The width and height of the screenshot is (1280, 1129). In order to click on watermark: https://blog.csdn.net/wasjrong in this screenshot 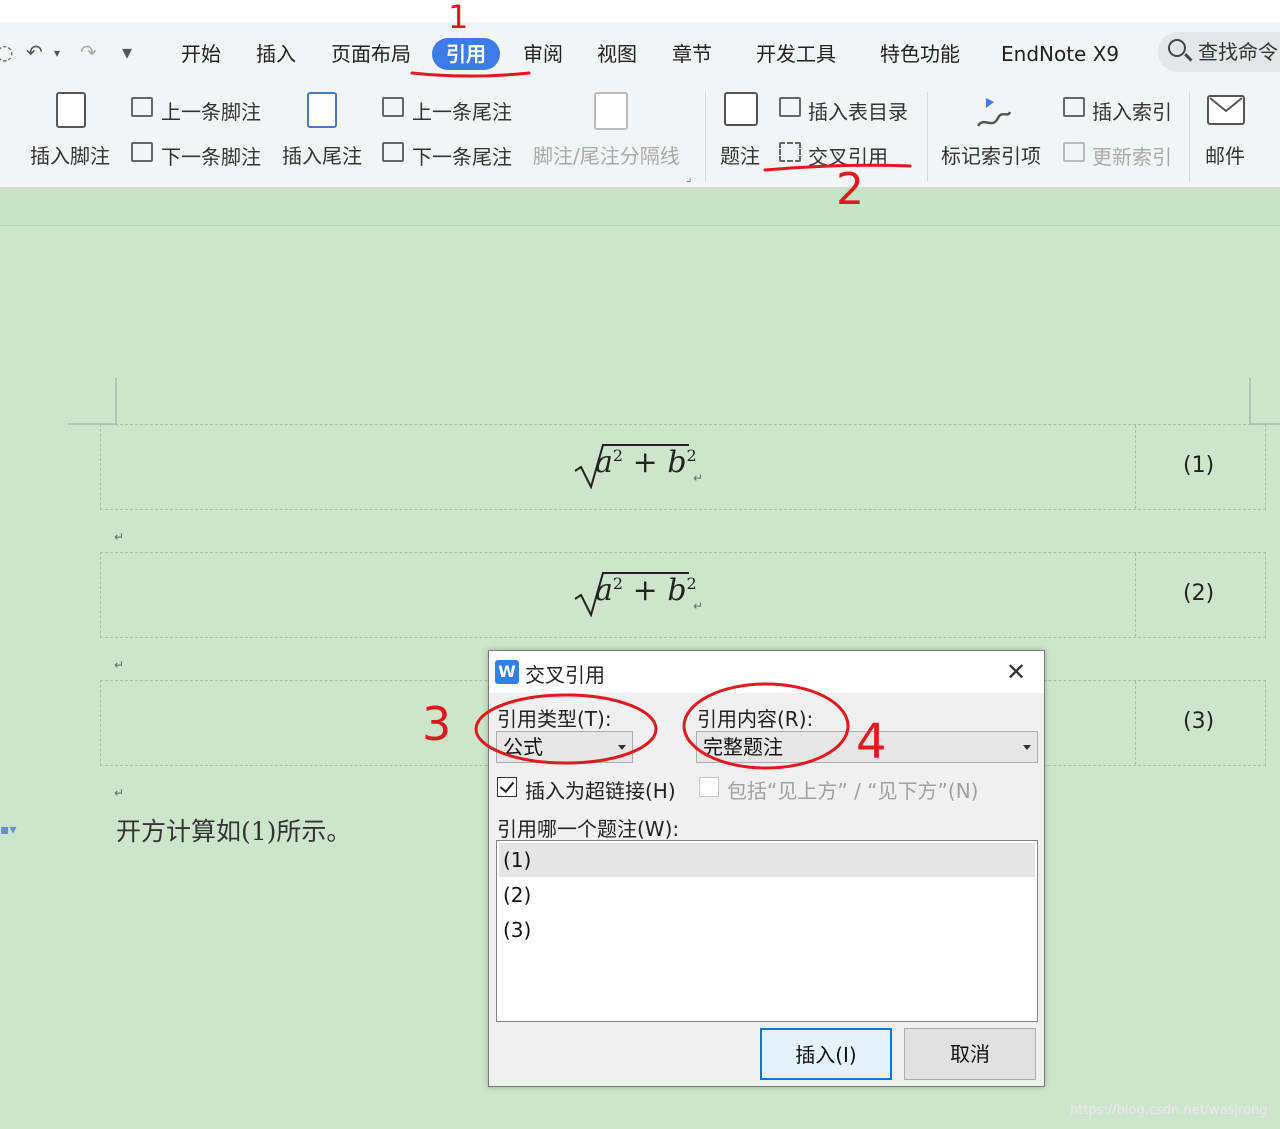, I will do `click(1169, 1110)`.